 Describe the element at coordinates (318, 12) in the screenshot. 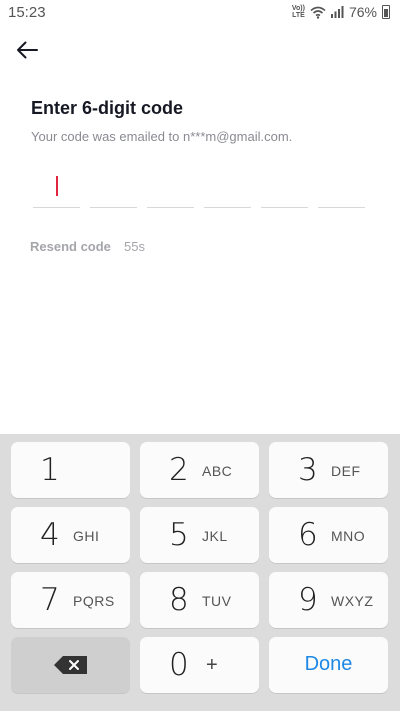

I see `wifi-icon` at that location.